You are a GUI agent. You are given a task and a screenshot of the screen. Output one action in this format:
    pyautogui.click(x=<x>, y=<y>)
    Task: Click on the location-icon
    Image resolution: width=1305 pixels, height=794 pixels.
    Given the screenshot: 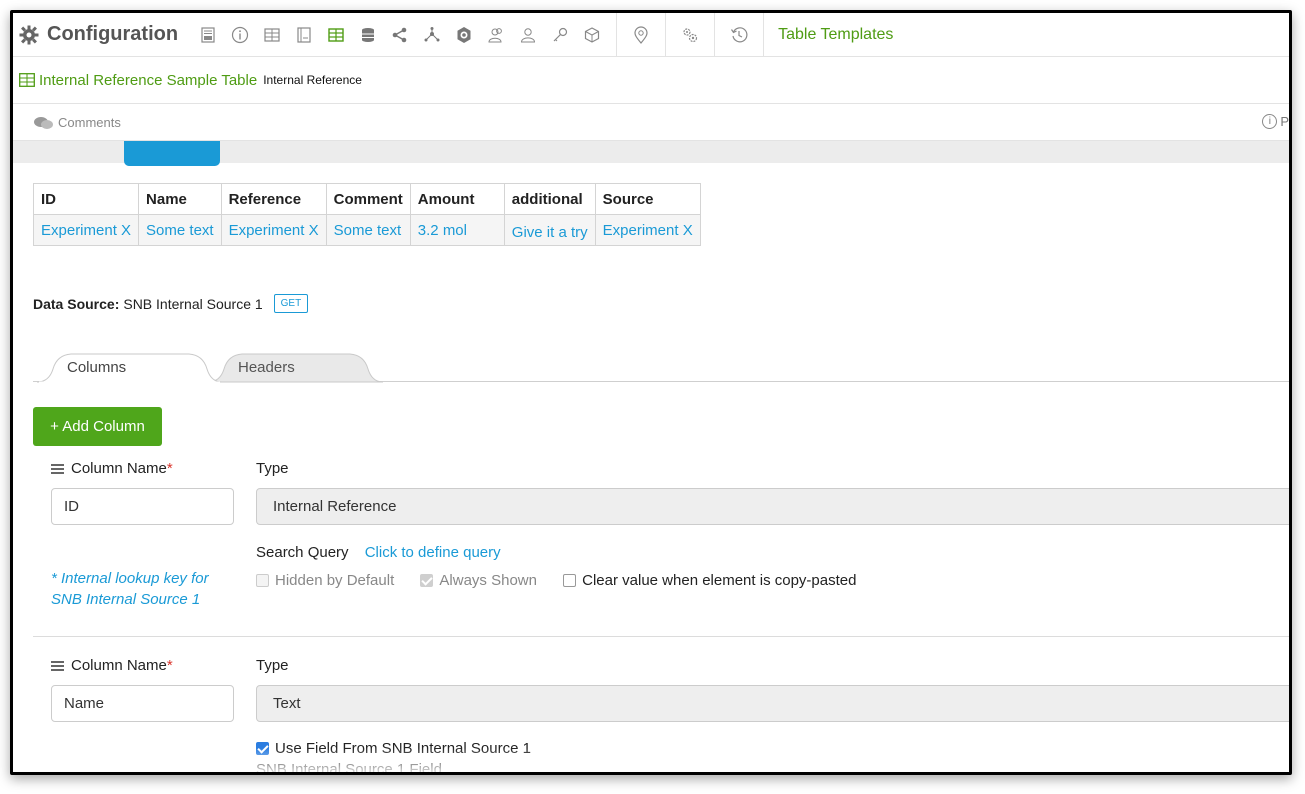 What is the action you would take?
    pyautogui.click(x=641, y=35)
    